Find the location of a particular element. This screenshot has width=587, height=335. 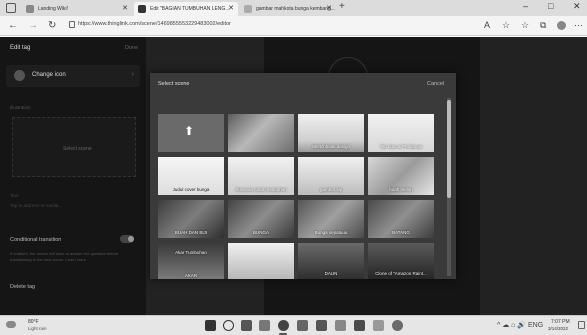

scene-thumbnail: DAUN is located at coordinates (331, 261).